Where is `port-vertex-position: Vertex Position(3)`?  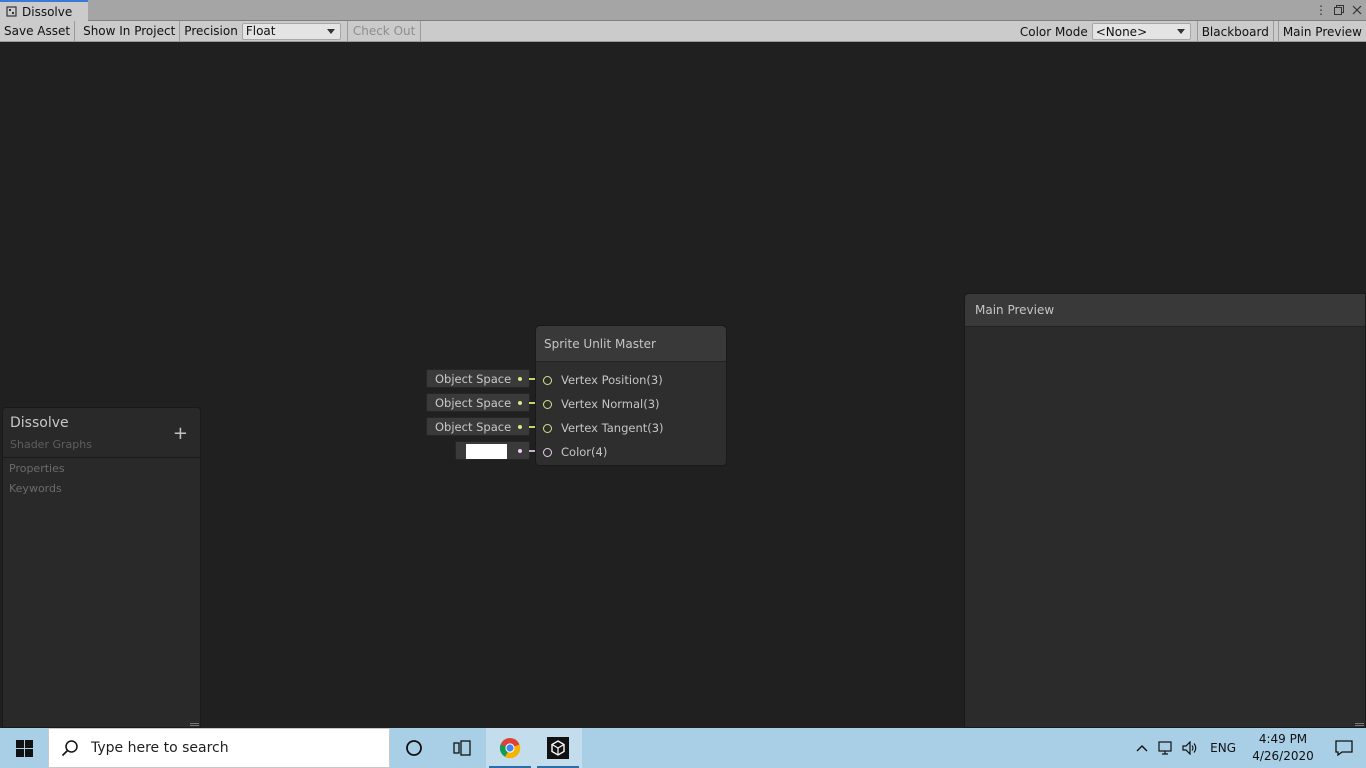 port-vertex-position: Vertex Position(3) is located at coordinates (599, 380).